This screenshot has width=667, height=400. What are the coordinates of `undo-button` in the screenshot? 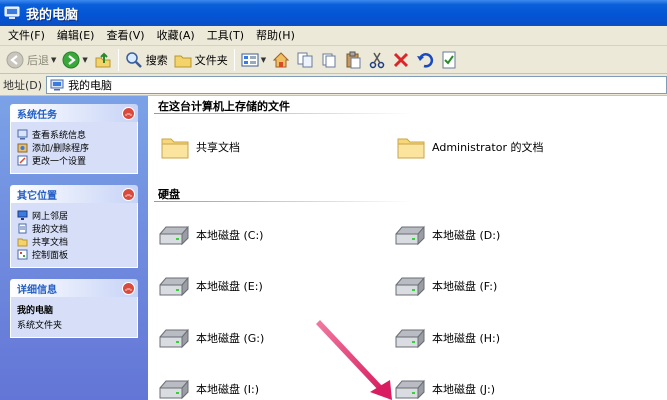 It's located at (425, 60).